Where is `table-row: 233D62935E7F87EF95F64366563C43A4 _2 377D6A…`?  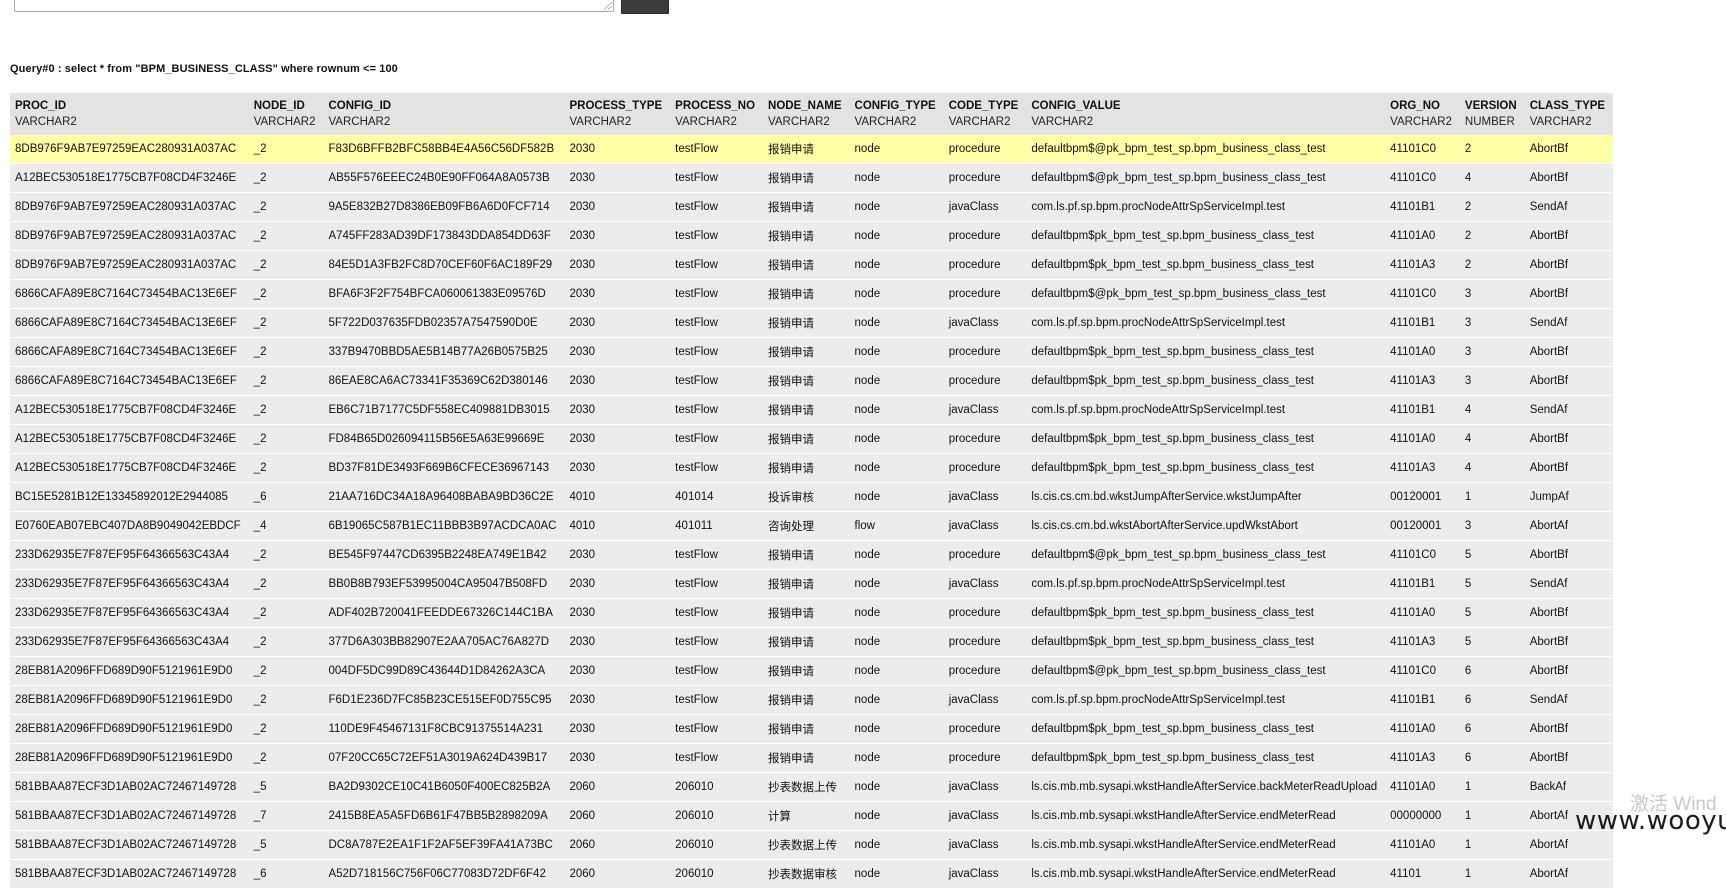
table-row: 233D62935E7F87EF95F64366563C43A4 _2 377D6A… is located at coordinates (812, 642).